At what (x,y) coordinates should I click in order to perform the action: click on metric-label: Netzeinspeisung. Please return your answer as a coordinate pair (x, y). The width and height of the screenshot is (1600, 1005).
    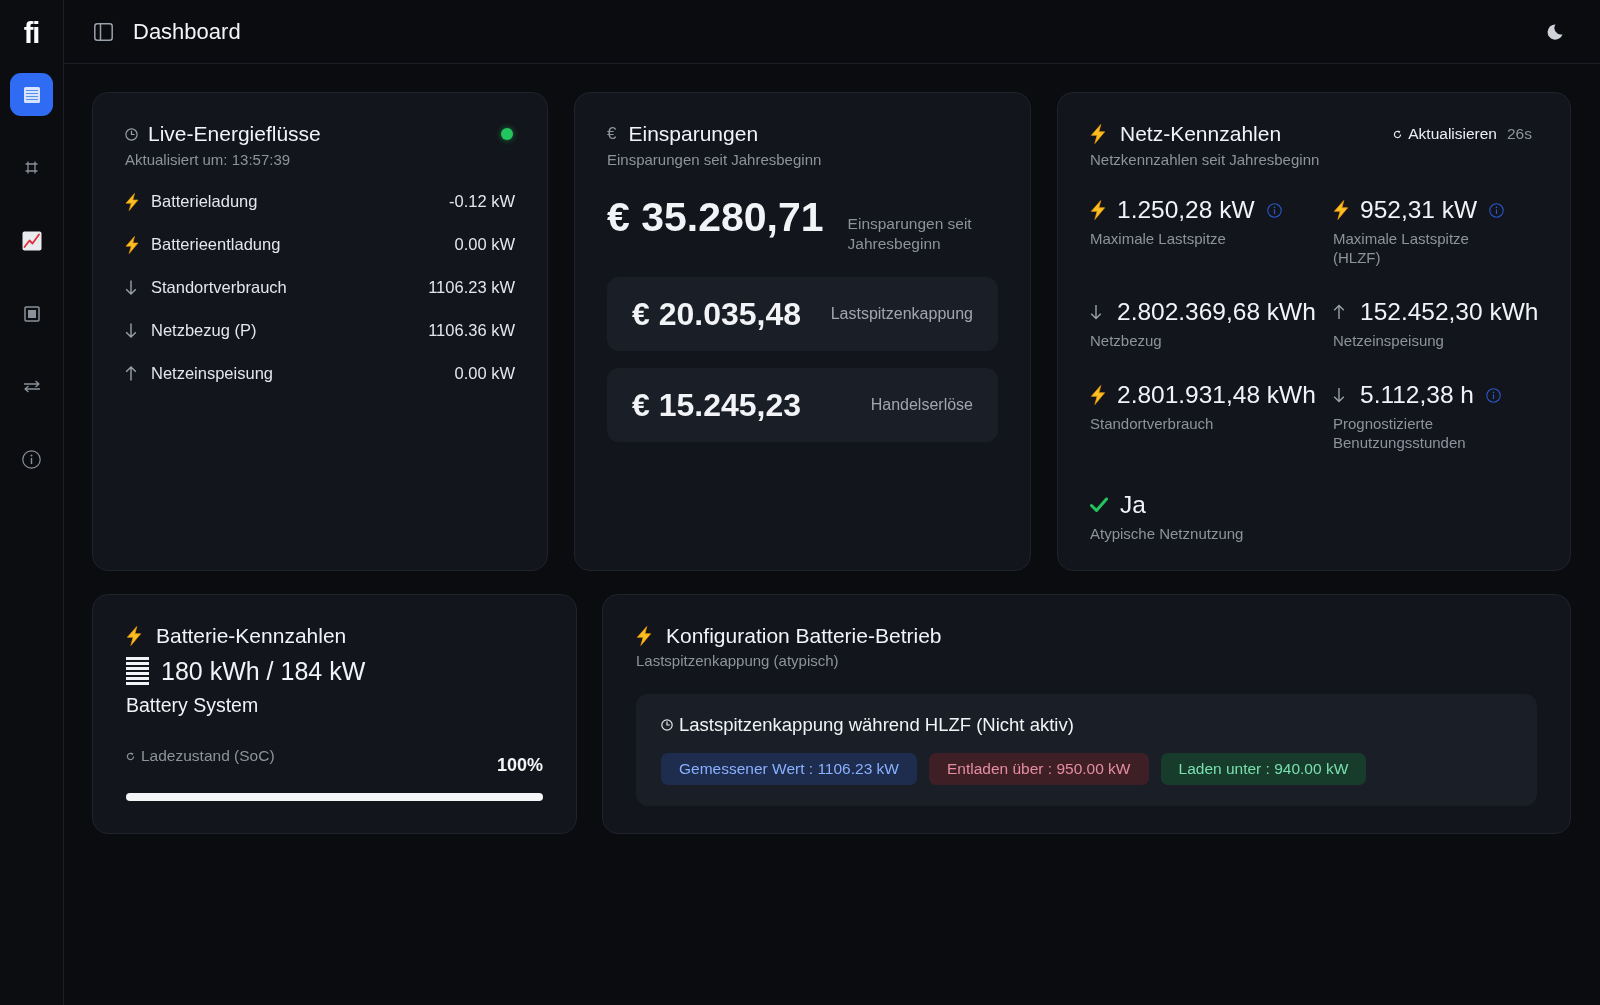
    Looking at the image, I should click on (1389, 340).